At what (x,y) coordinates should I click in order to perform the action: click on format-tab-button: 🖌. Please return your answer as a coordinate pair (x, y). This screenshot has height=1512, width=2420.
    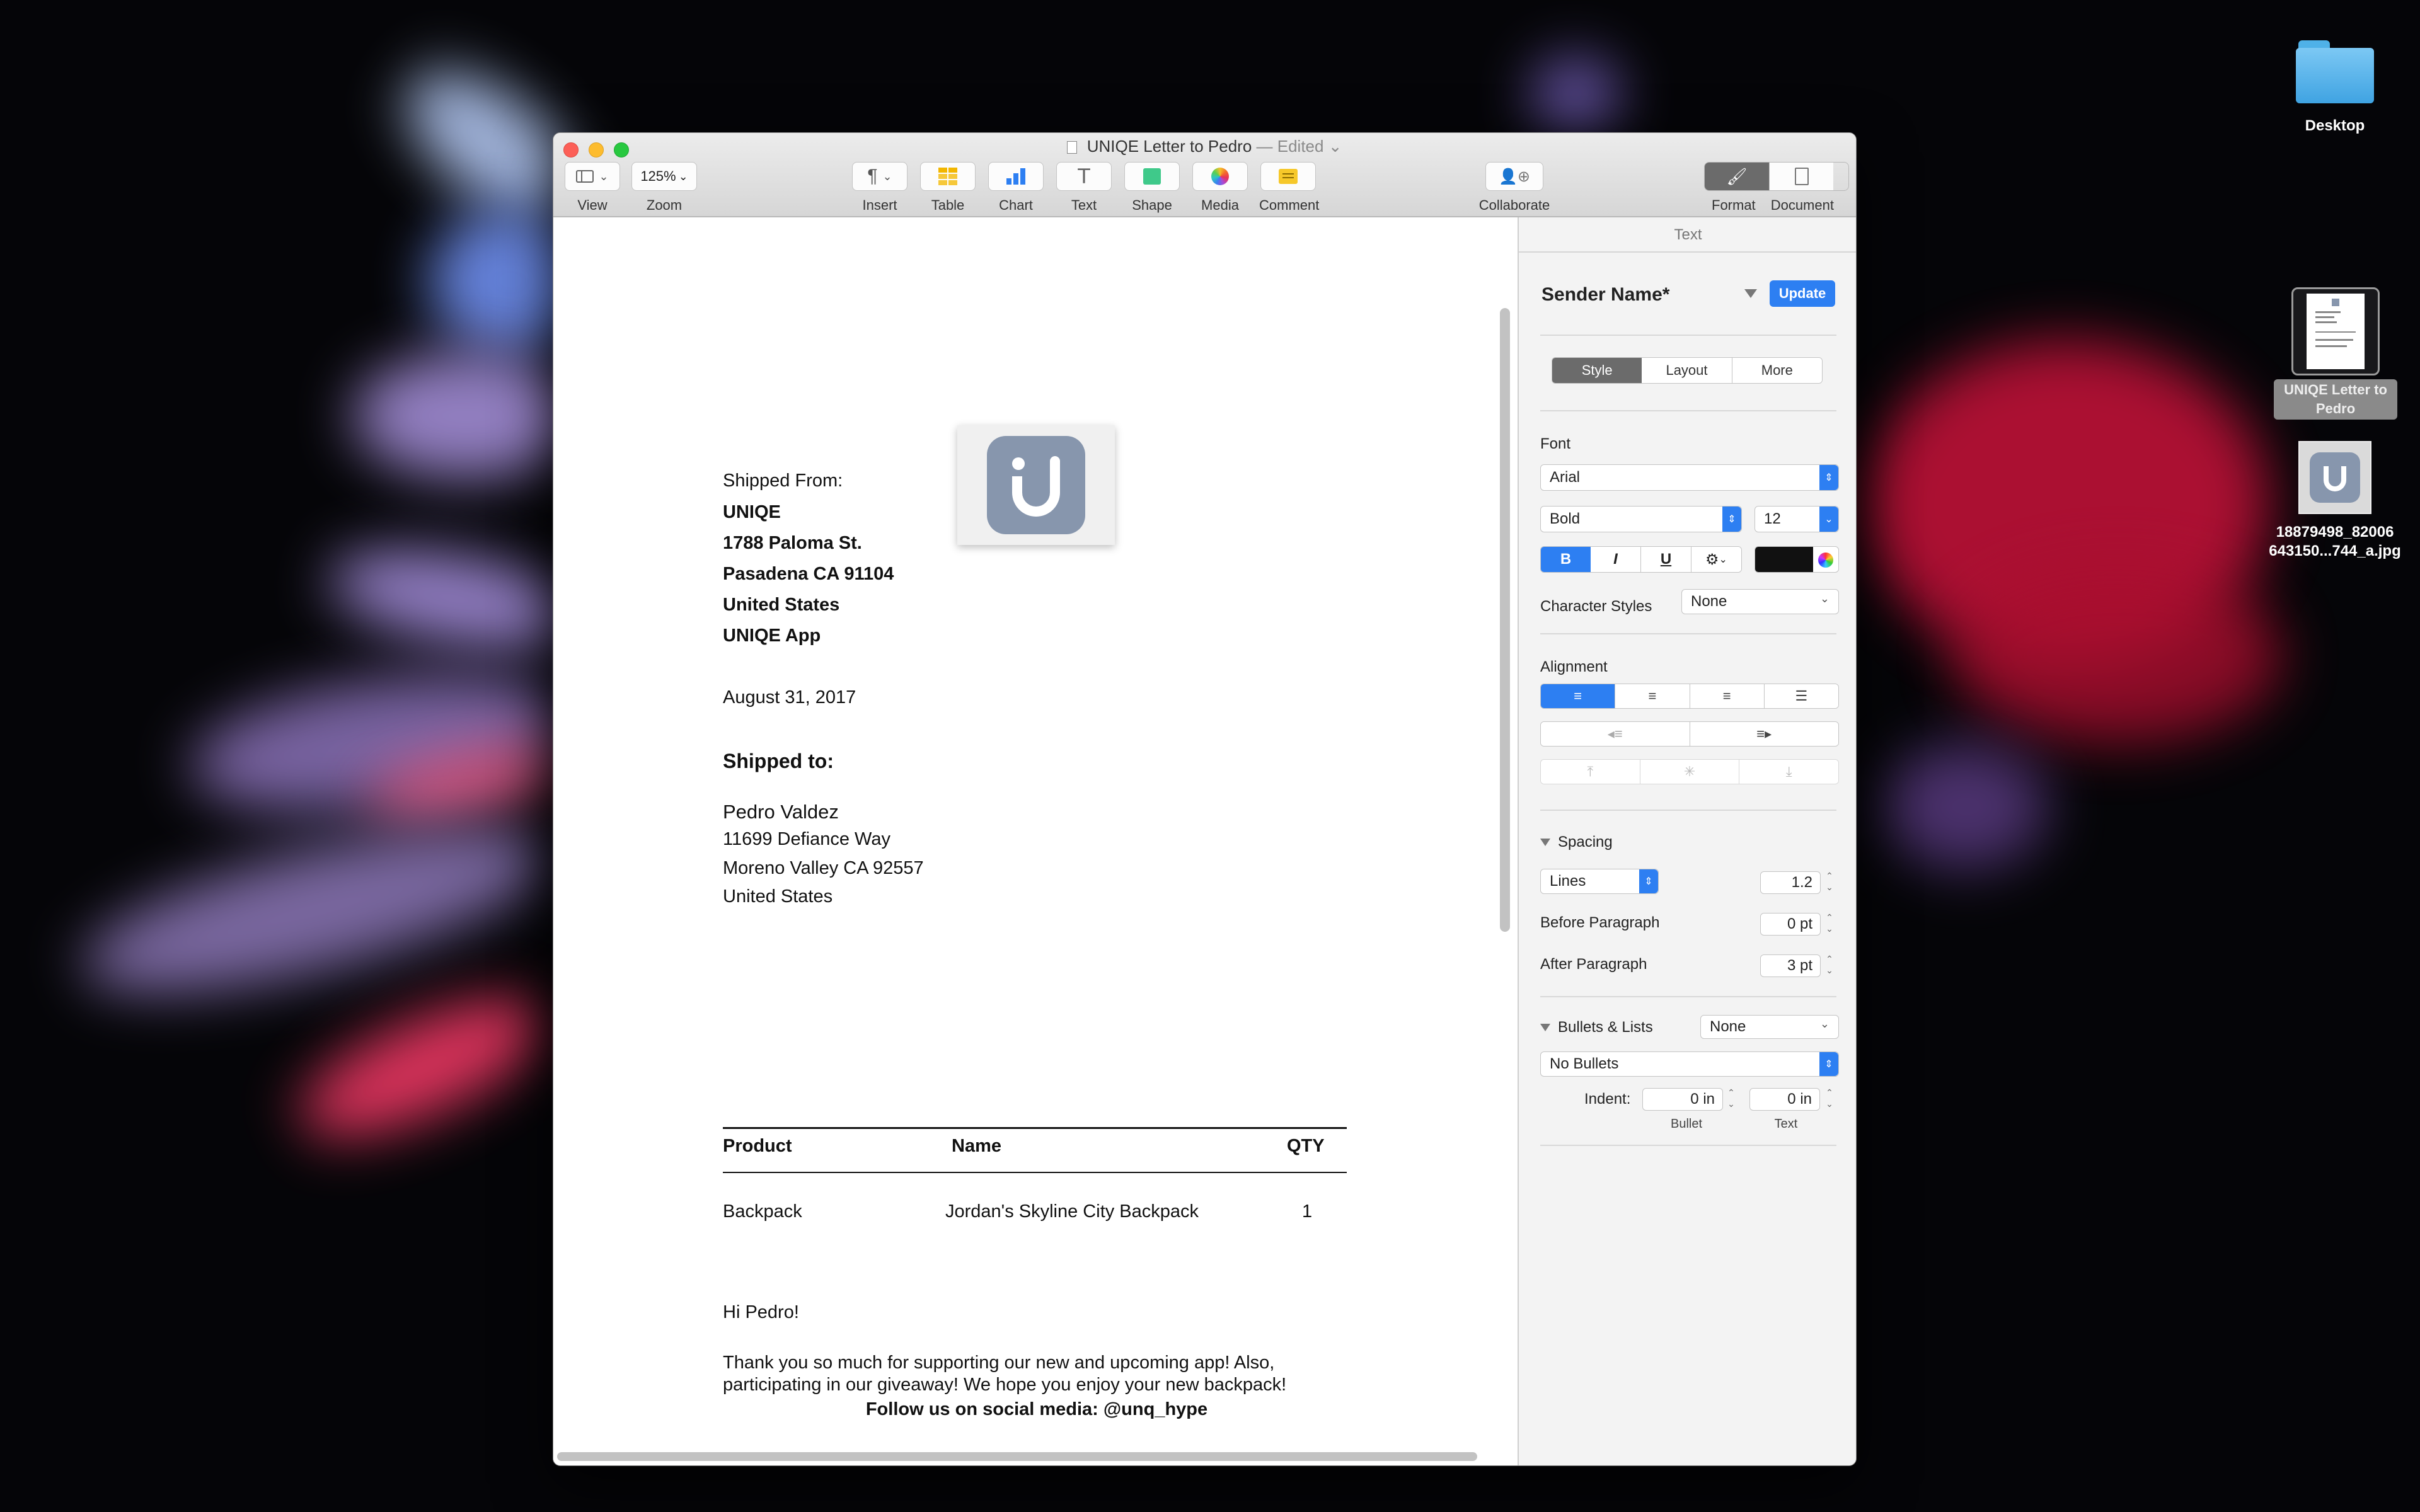
    Looking at the image, I should click on (1737, 176).